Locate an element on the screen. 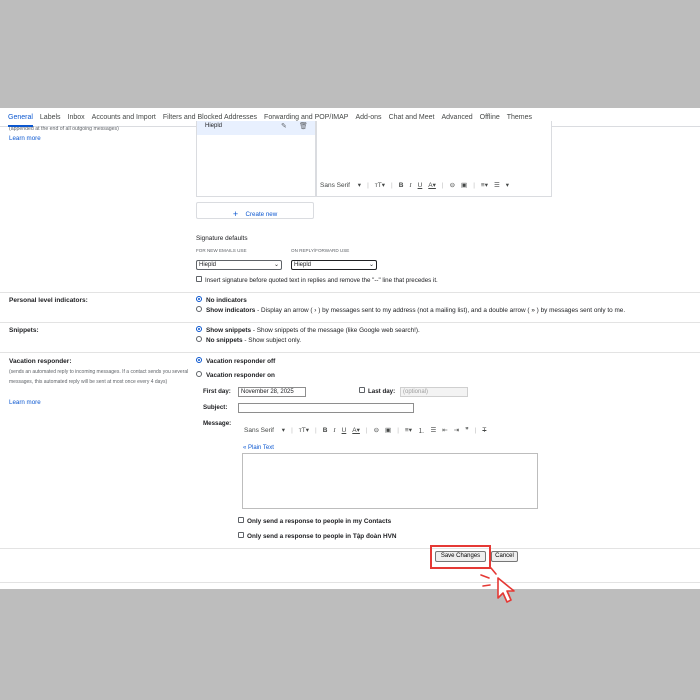  only-contacts-checkbox is located at coordinates (241, 520).